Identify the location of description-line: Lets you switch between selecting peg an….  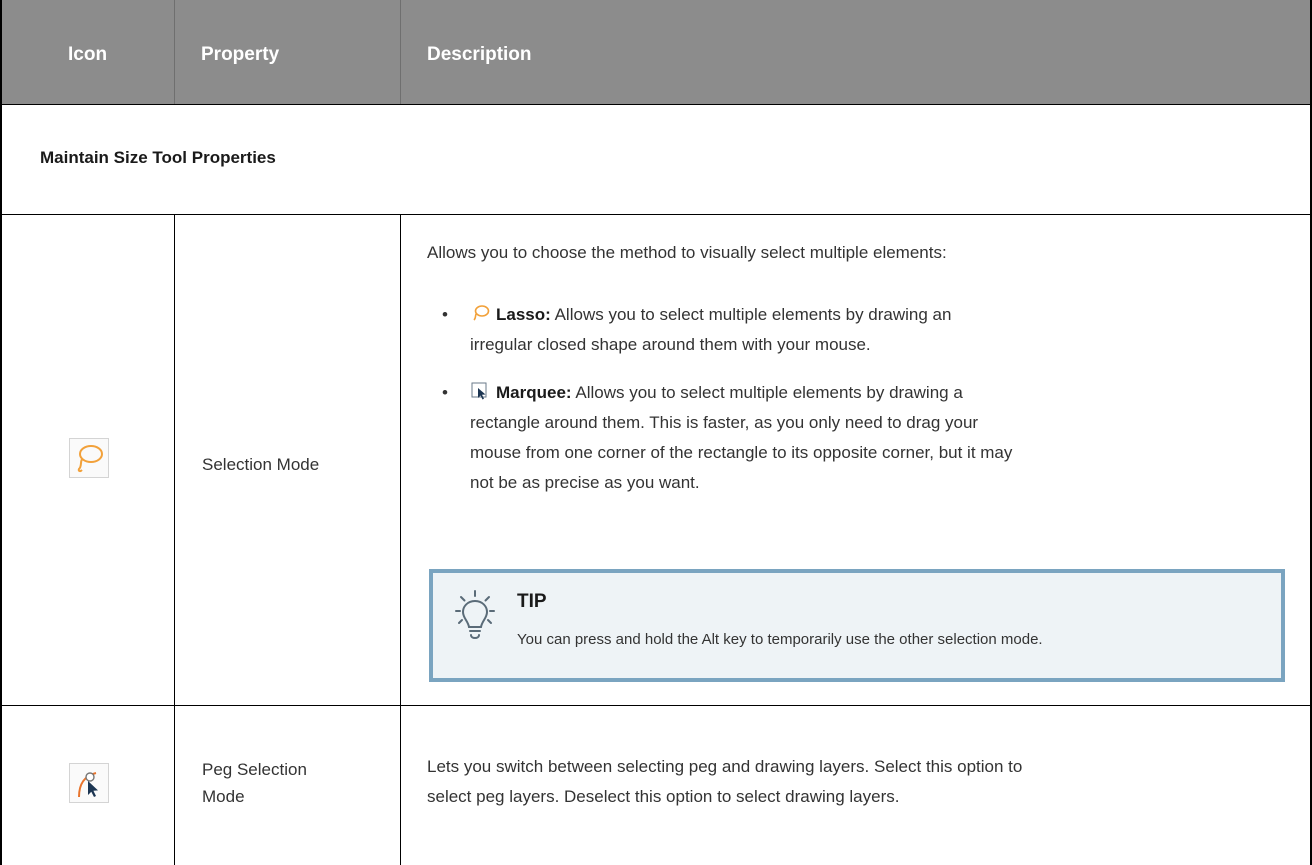
(725, 766).